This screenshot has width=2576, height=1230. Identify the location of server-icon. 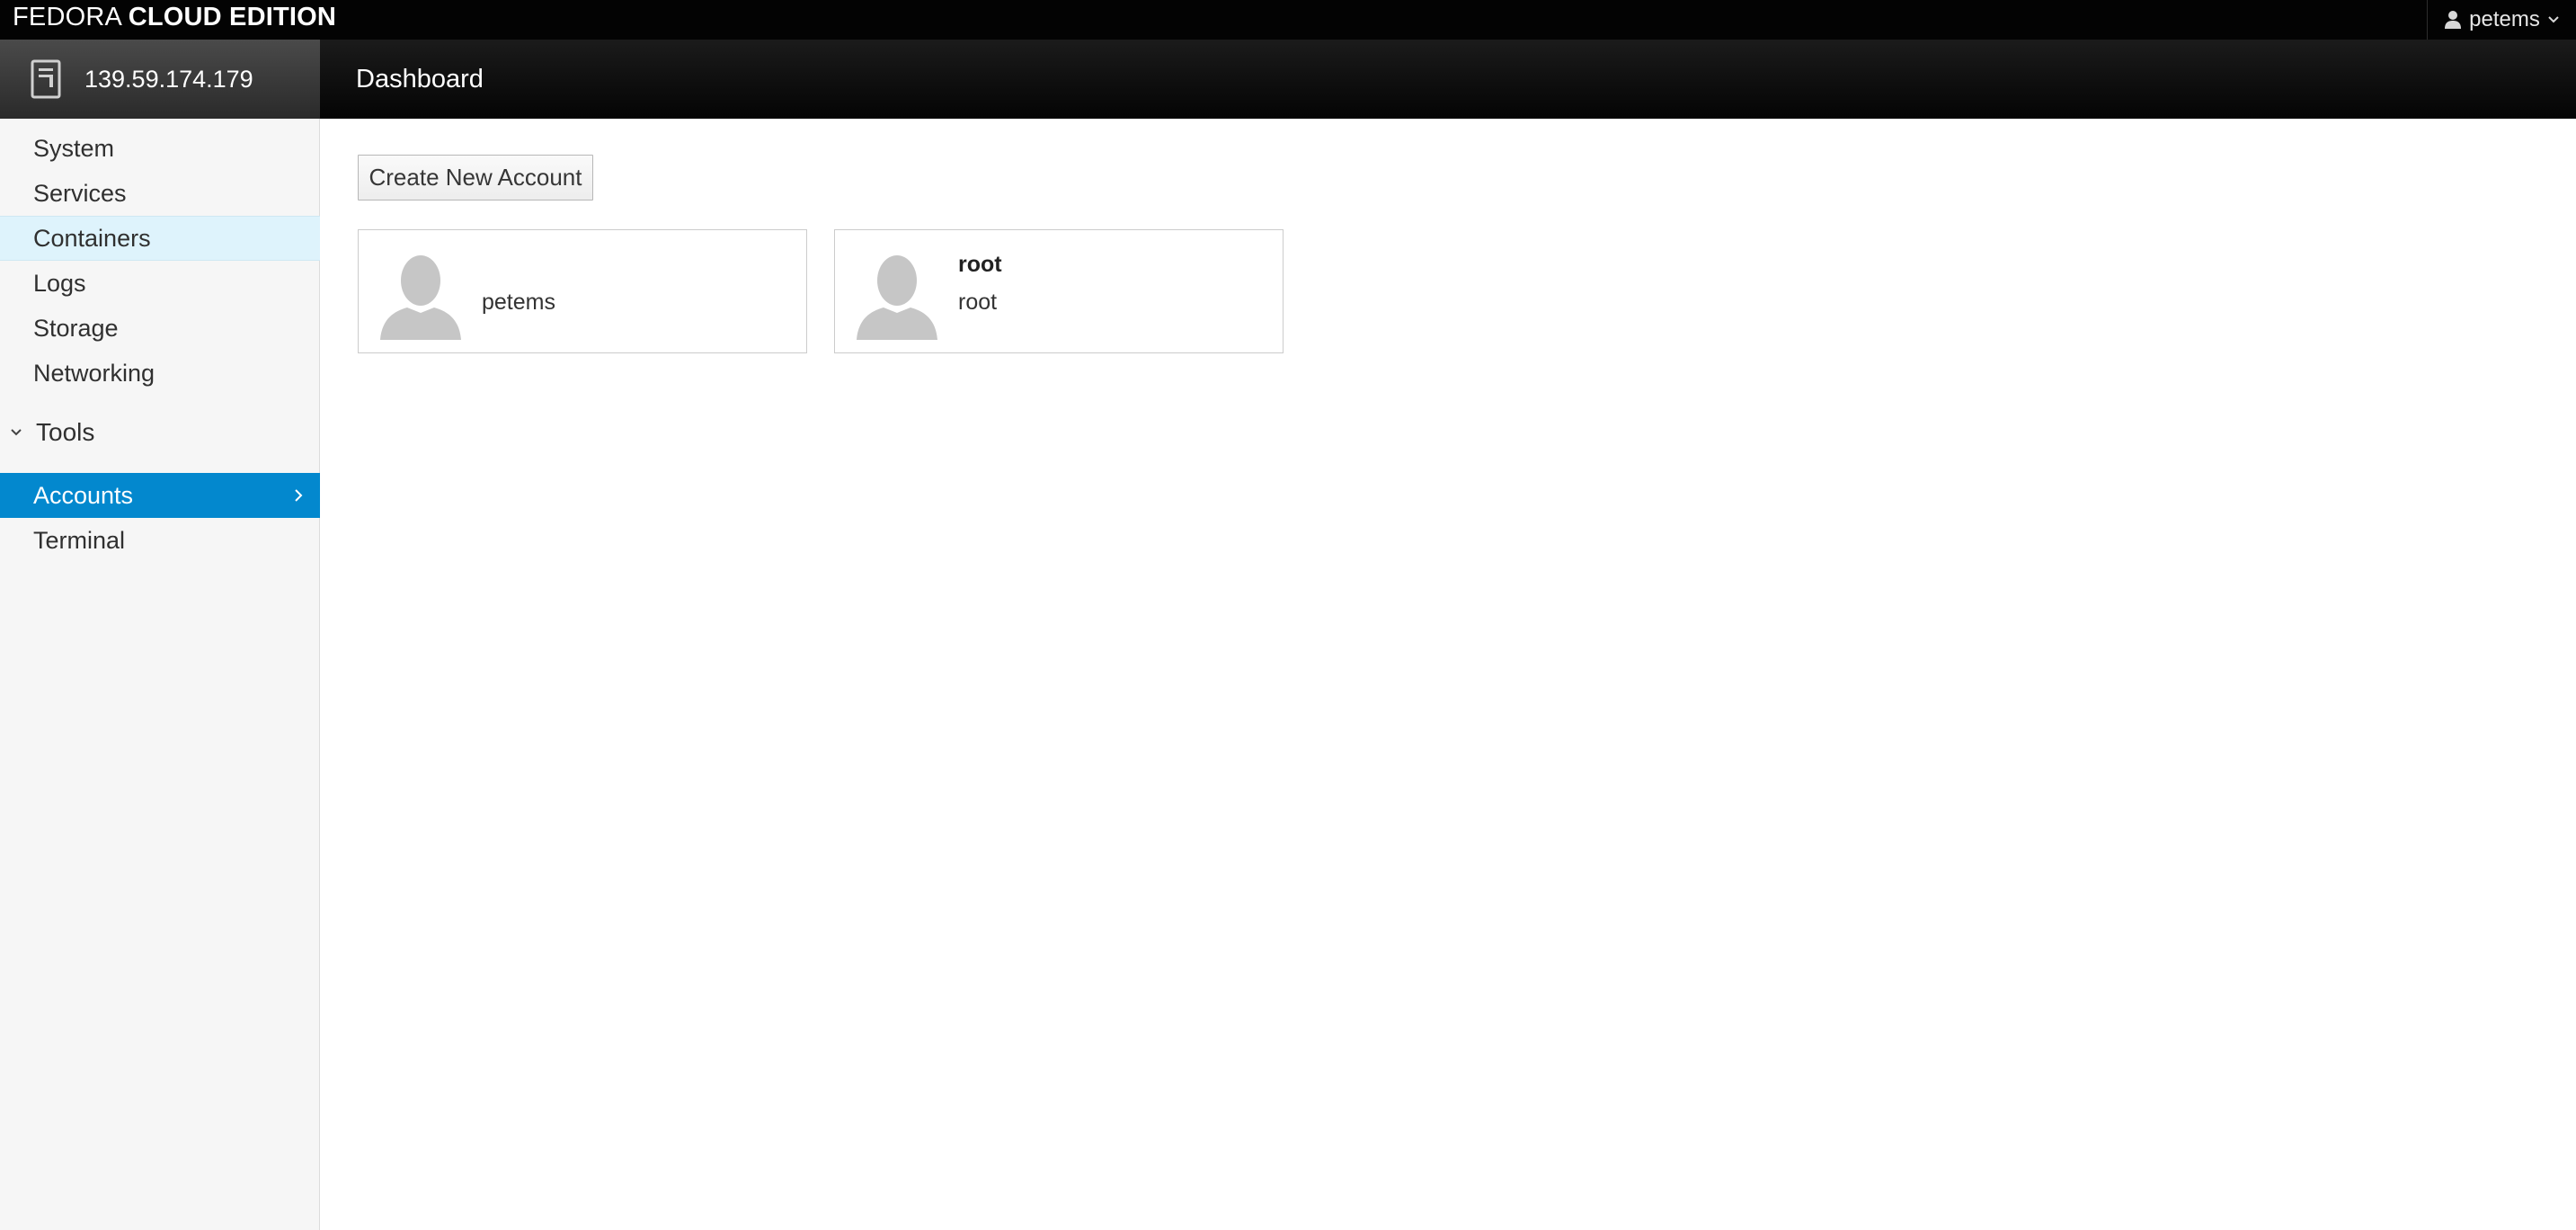
(46, 79).